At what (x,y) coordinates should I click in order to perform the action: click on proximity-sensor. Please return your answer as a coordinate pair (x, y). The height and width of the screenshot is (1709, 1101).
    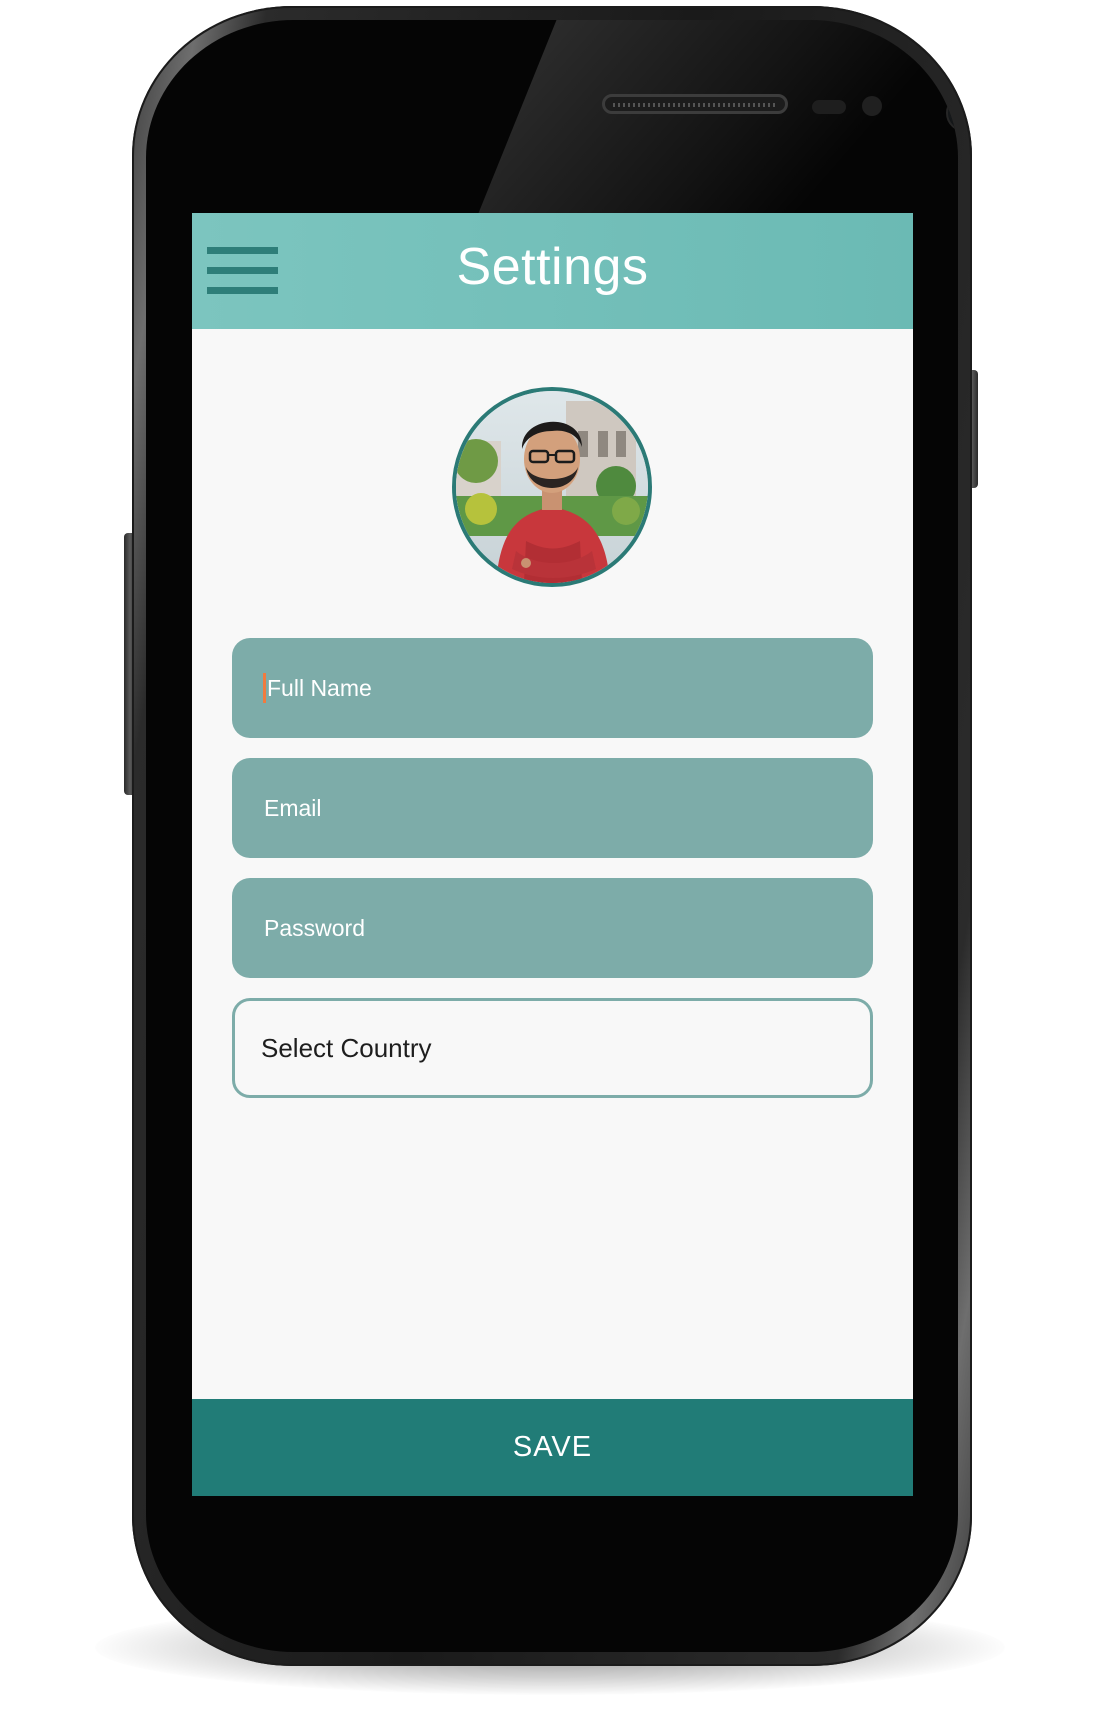
    Looking at the image, I should click on (829, 107).